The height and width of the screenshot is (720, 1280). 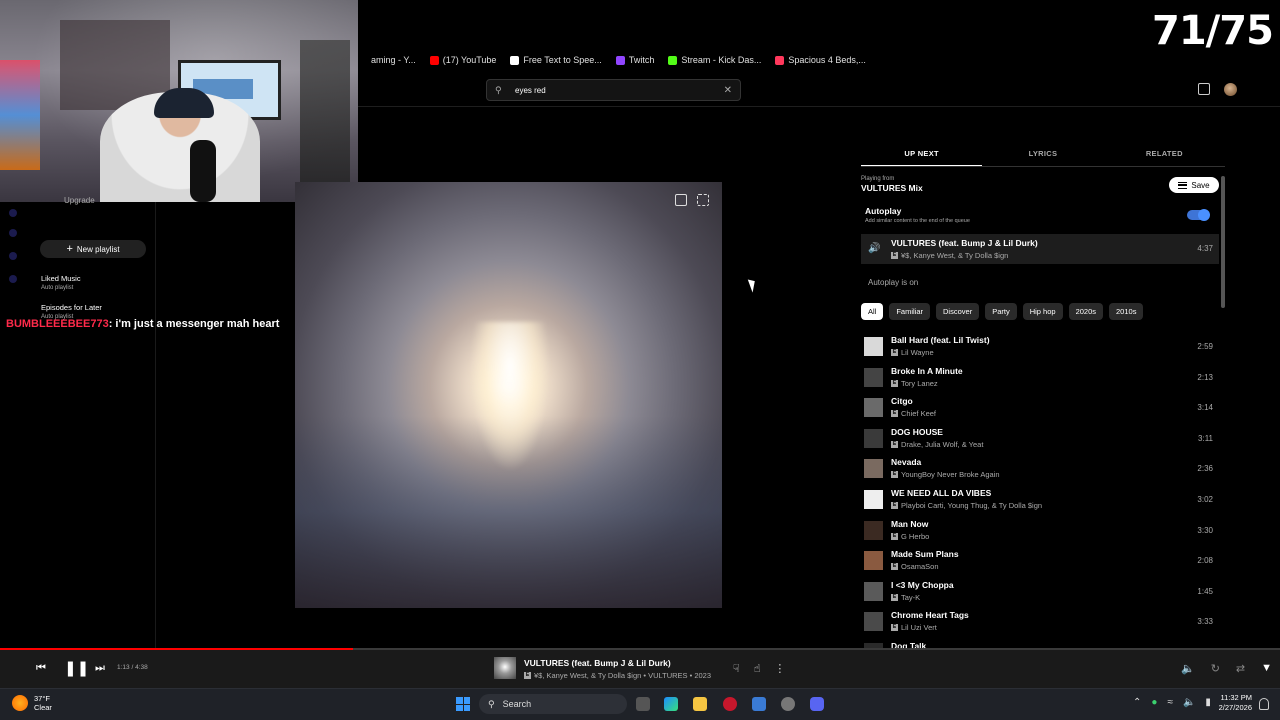 I want to click on autoplay-toggle, so click(x=1198, y=215).